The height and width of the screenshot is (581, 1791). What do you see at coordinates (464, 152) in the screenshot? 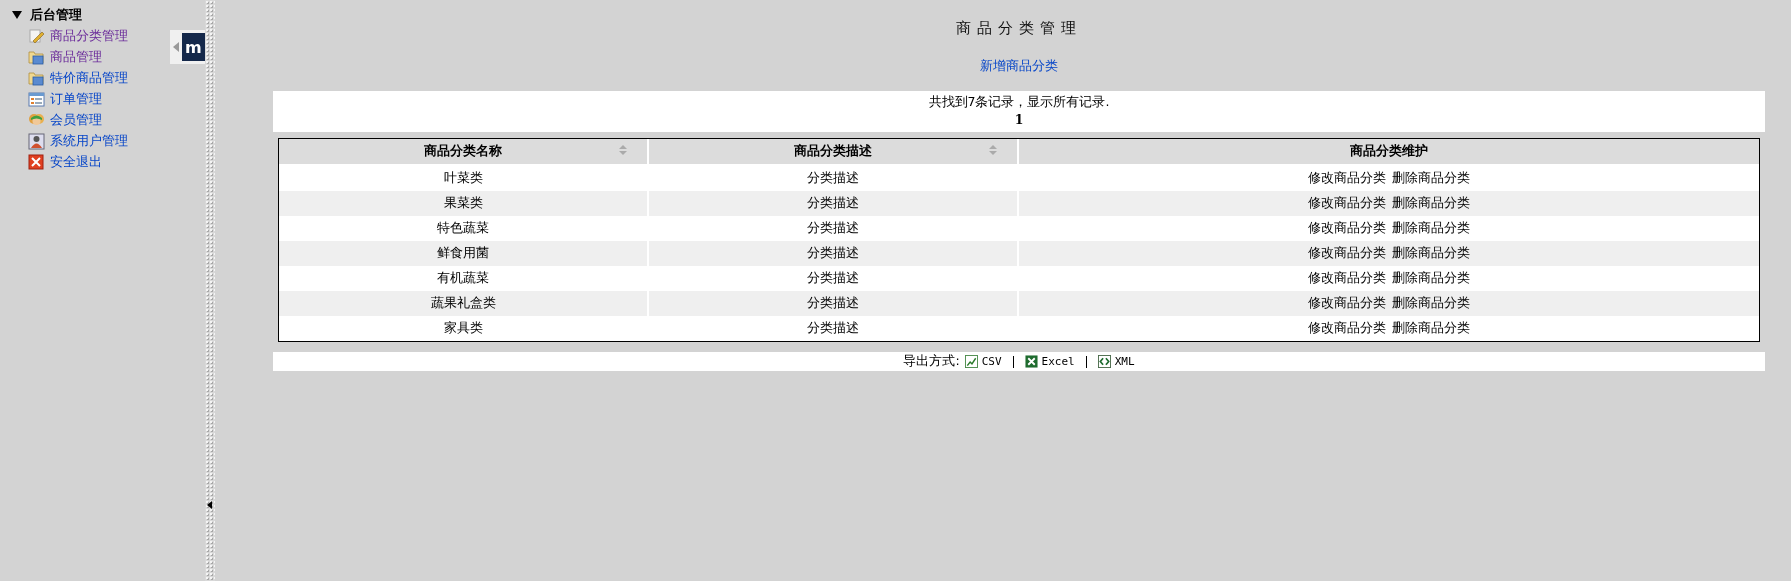
I see `column-header: 商品分类名称` at bounding box center [464, 152].